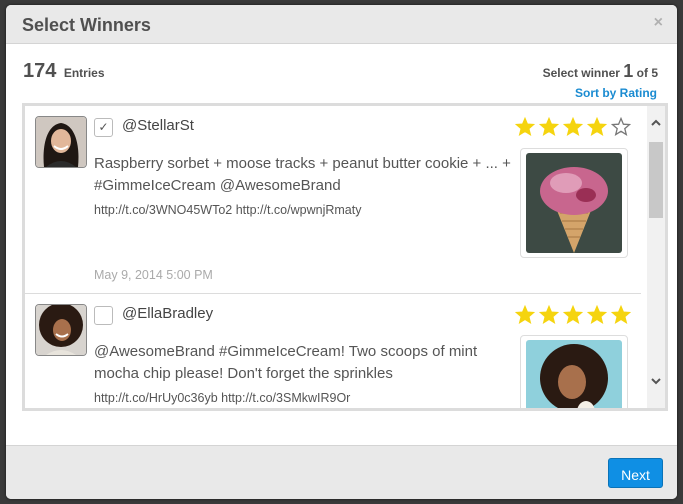  Describe the element at coordinates (153, 275) in the screenshot. I see `entry-timestamp: May 9, 2014 5:00 PM` at that location.